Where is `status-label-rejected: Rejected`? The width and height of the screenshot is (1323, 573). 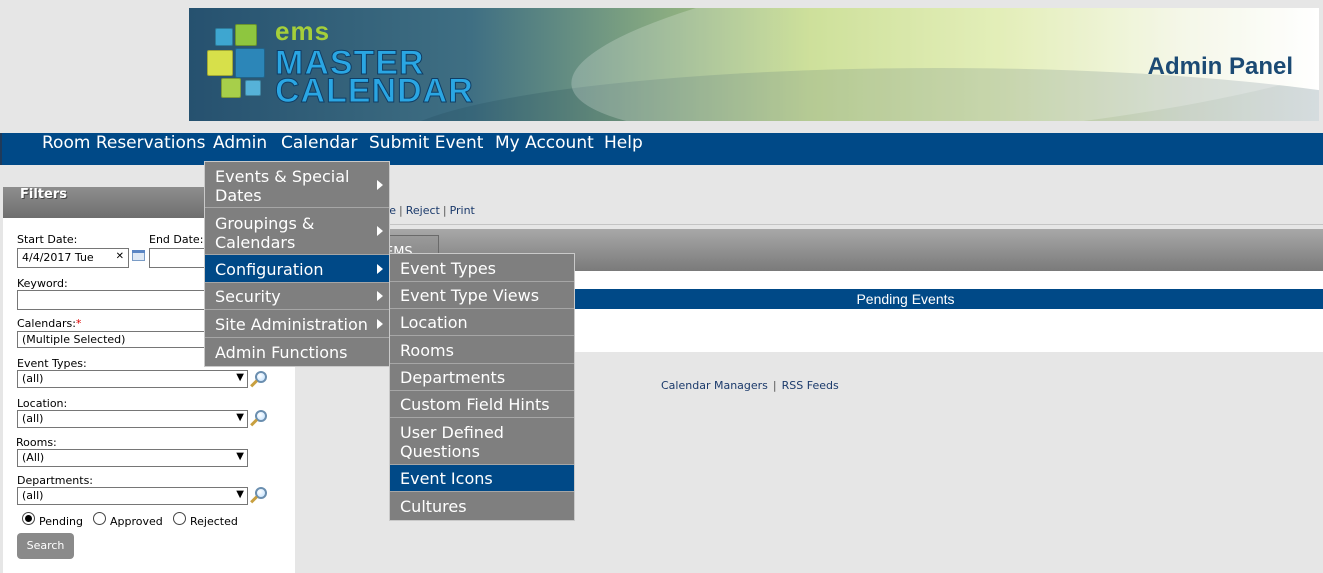 status-label-rejected: Rejected is located at coordinates (214, 521).